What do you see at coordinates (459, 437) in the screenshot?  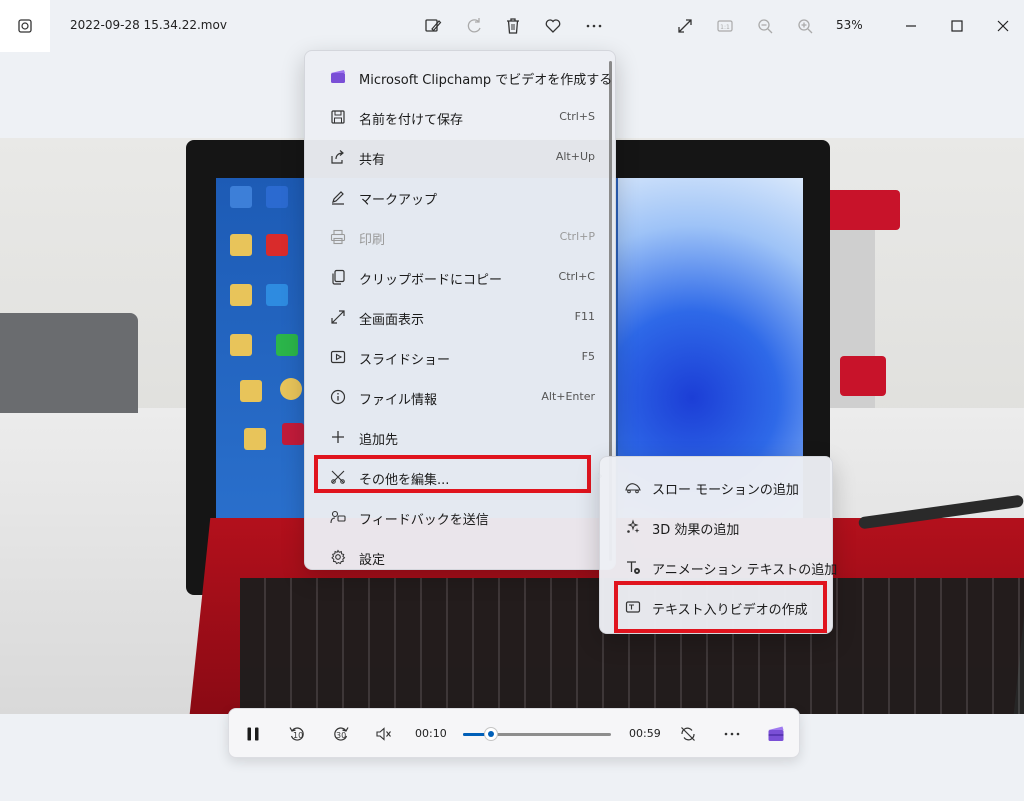 I see `menu-item-add-to: 追加先` at bounding box center [459, 437].